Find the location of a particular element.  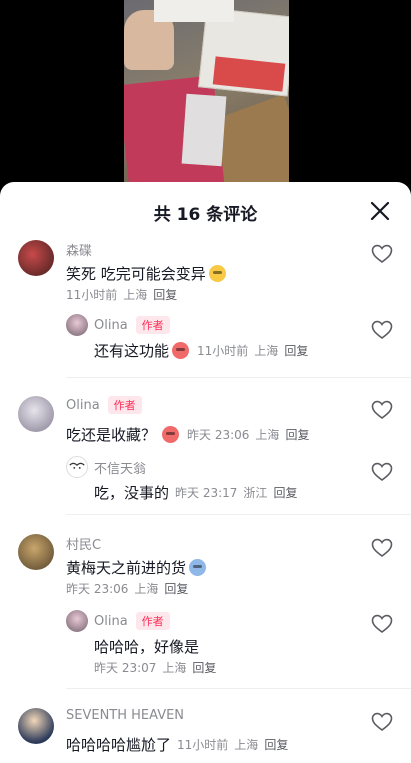

reply-time: 昨天 23:07 is located at coordinates (125, 668).